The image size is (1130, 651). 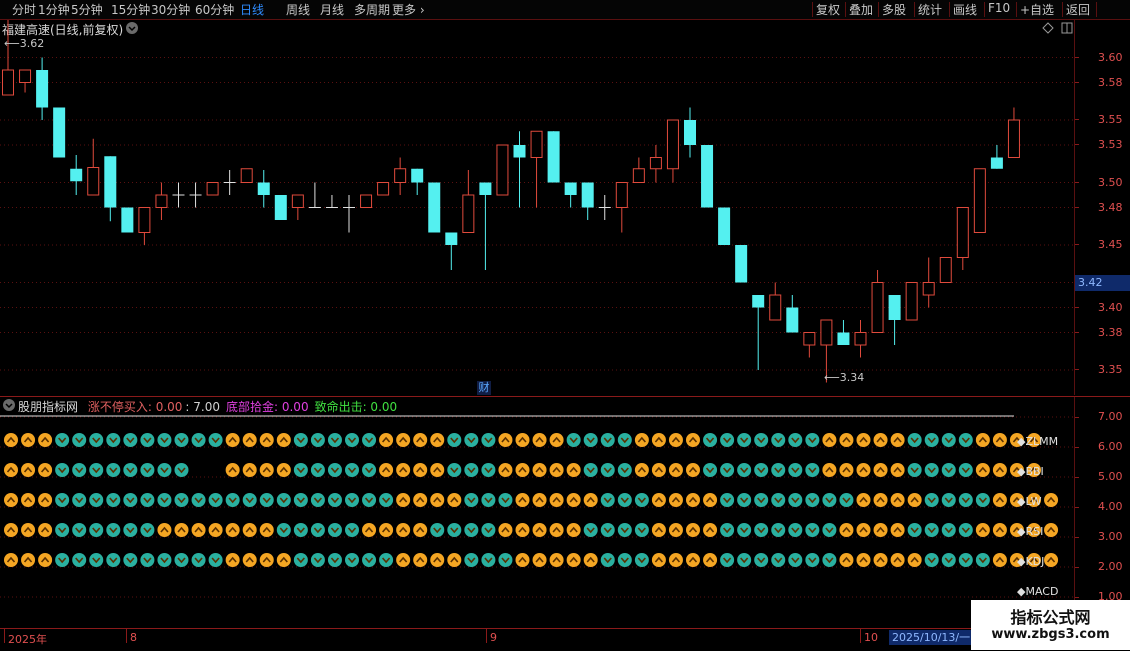 I want to click on tab-period-10: 更多 ›, so click(x=408, y=9).